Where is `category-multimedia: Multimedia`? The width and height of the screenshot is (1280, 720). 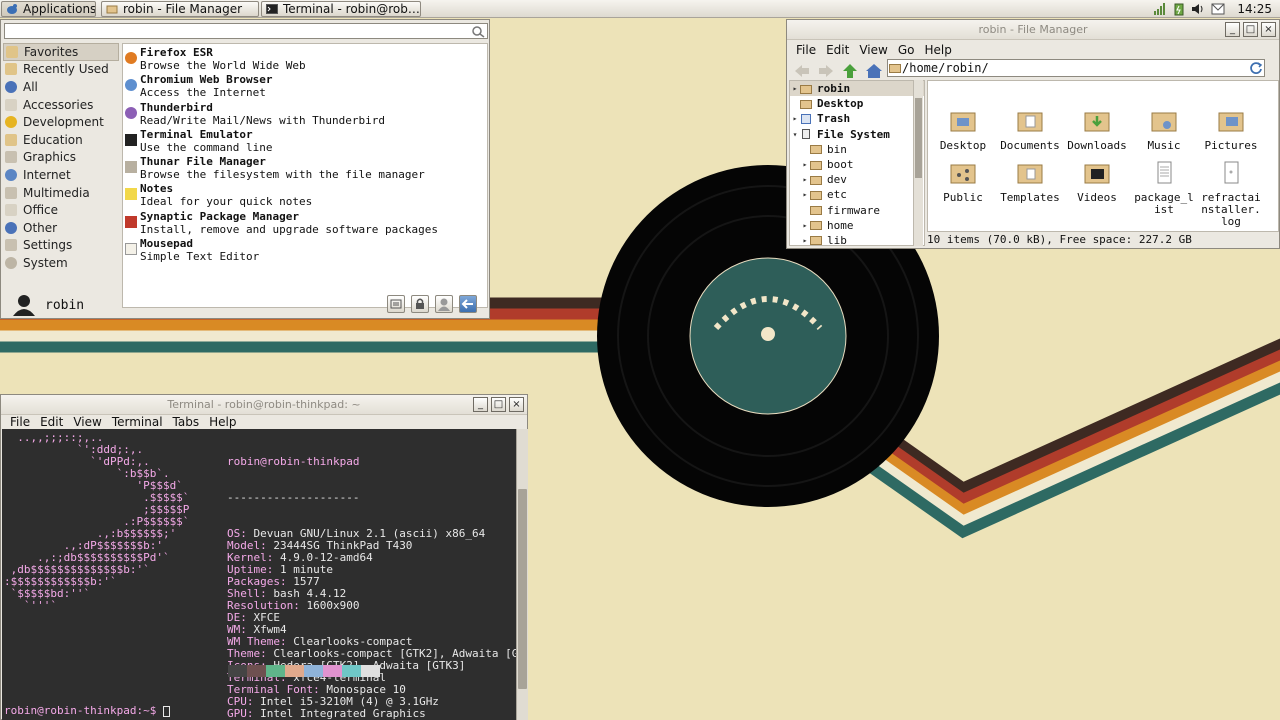 category-multimedia: Multimedia is located at coordinates (61, 193).